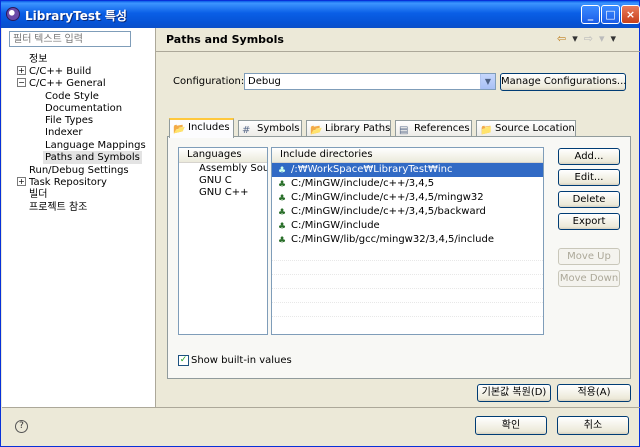 The height and width of the screenshot is (447, 640). What do you see at coordinates (589, 221) in the screenshot?
I see `export-button: Export` at bounding box center [589, 221].